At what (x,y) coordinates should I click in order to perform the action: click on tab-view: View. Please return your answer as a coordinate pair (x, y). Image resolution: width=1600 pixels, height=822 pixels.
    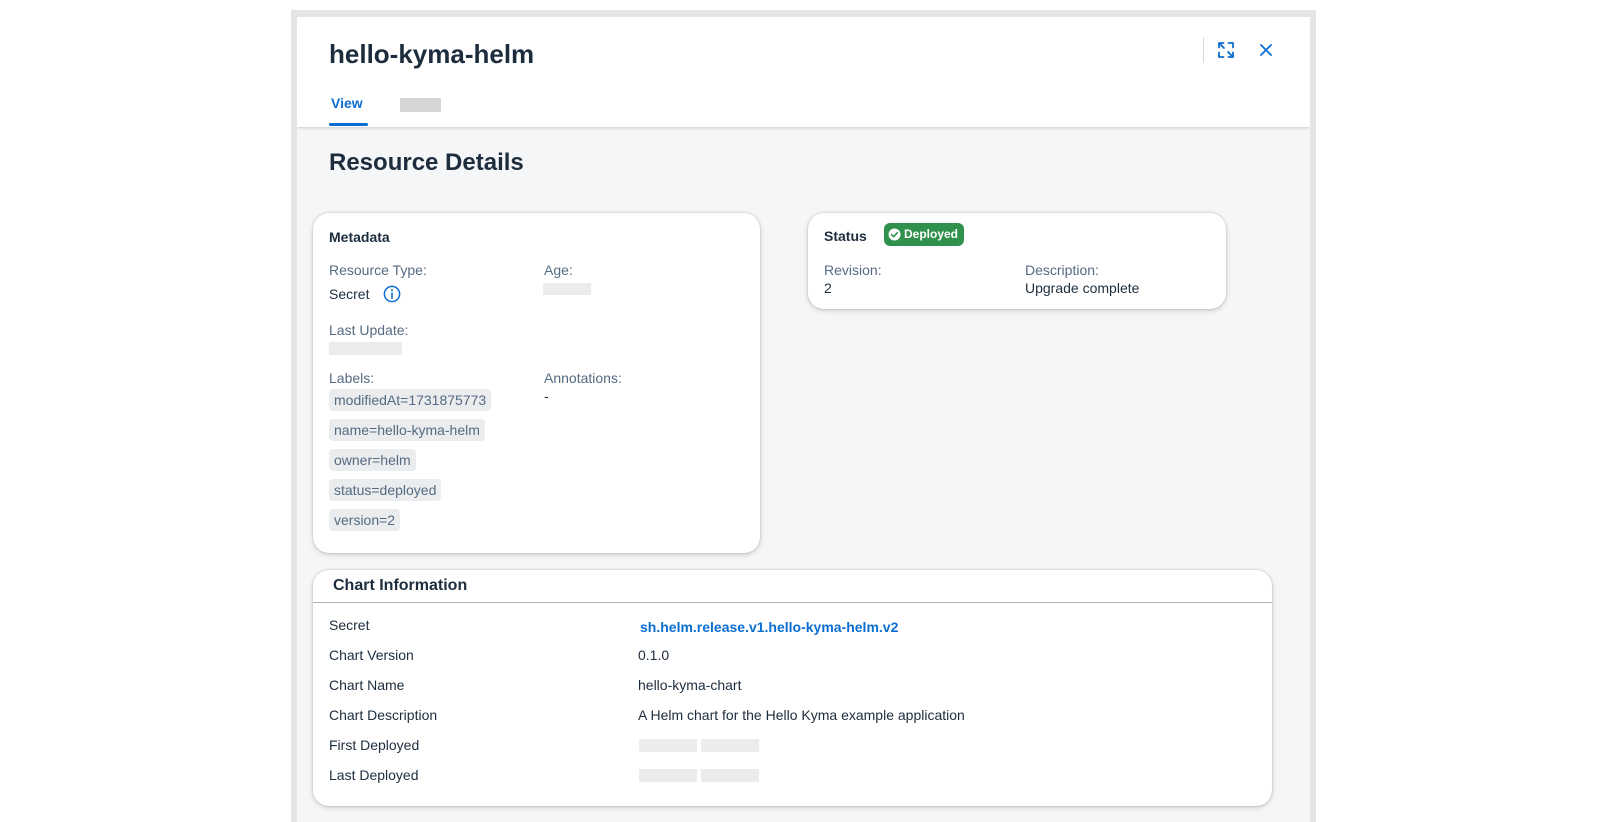
    Looking at the image, I should click on (347, 103).